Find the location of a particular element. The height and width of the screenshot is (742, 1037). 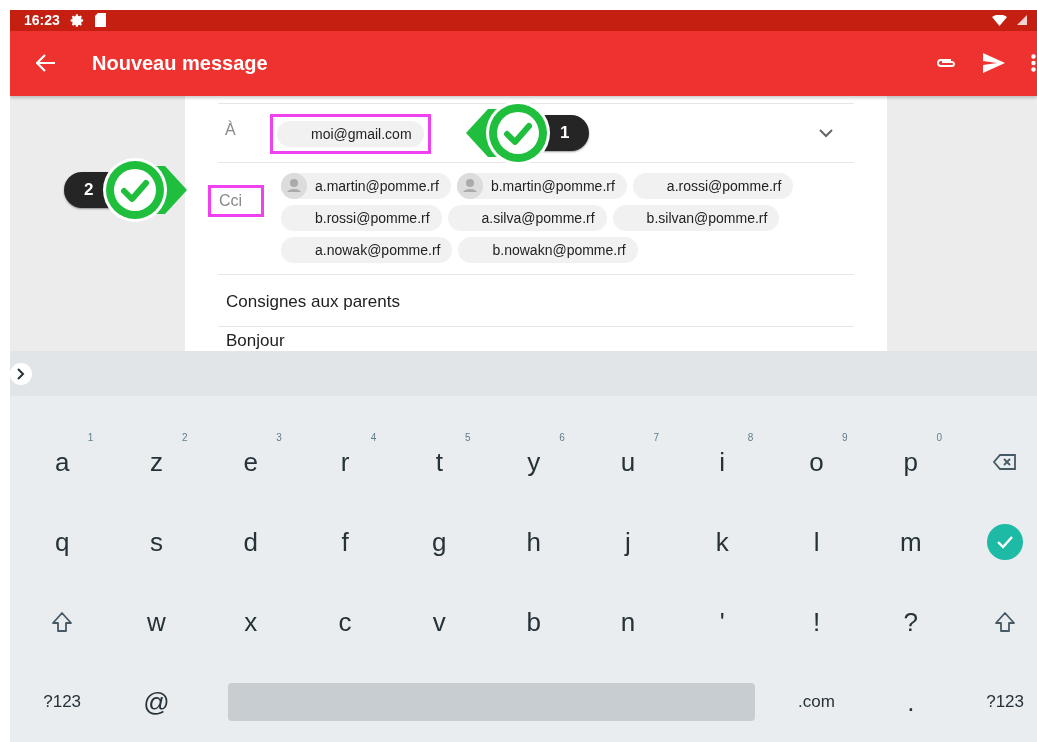

key-hint: 6 is located at coordinates (562, 437).